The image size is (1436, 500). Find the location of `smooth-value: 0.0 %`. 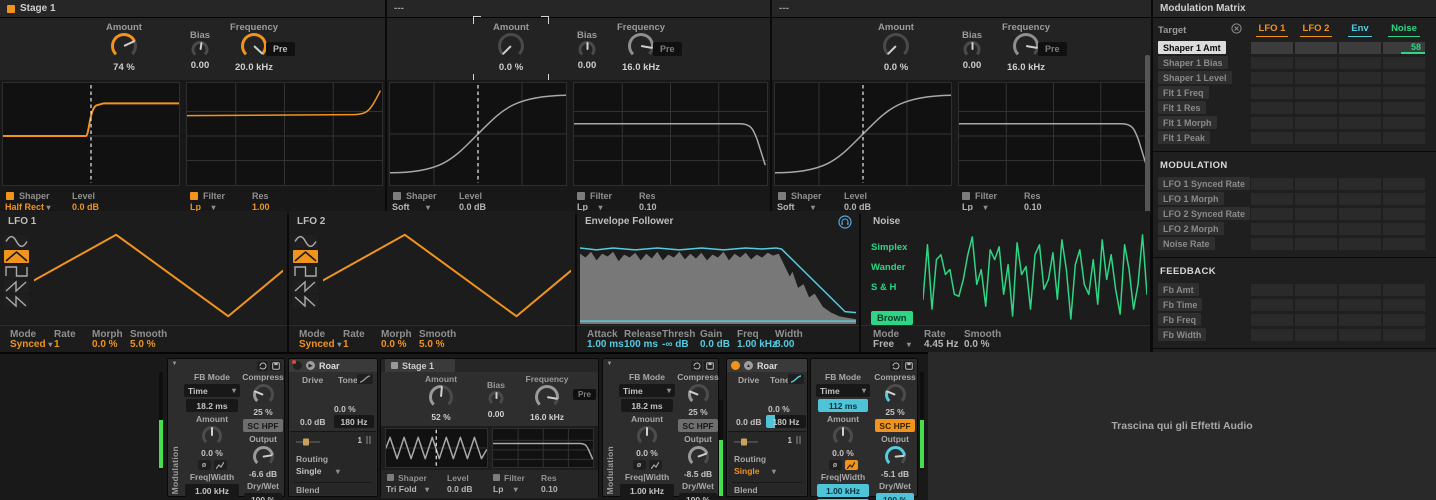

smooth-value: 0.0 % is located at coordinates (977, 344).